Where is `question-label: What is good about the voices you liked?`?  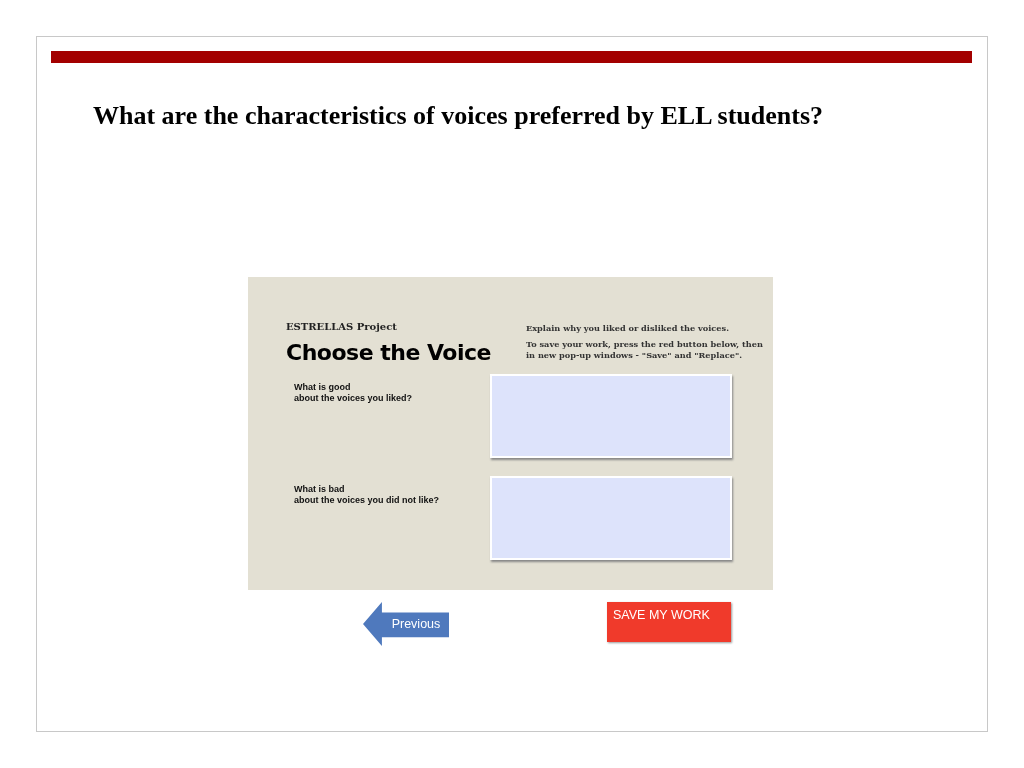
question-label: What is good about the voices you liked? is located at coordinates (353, 392).